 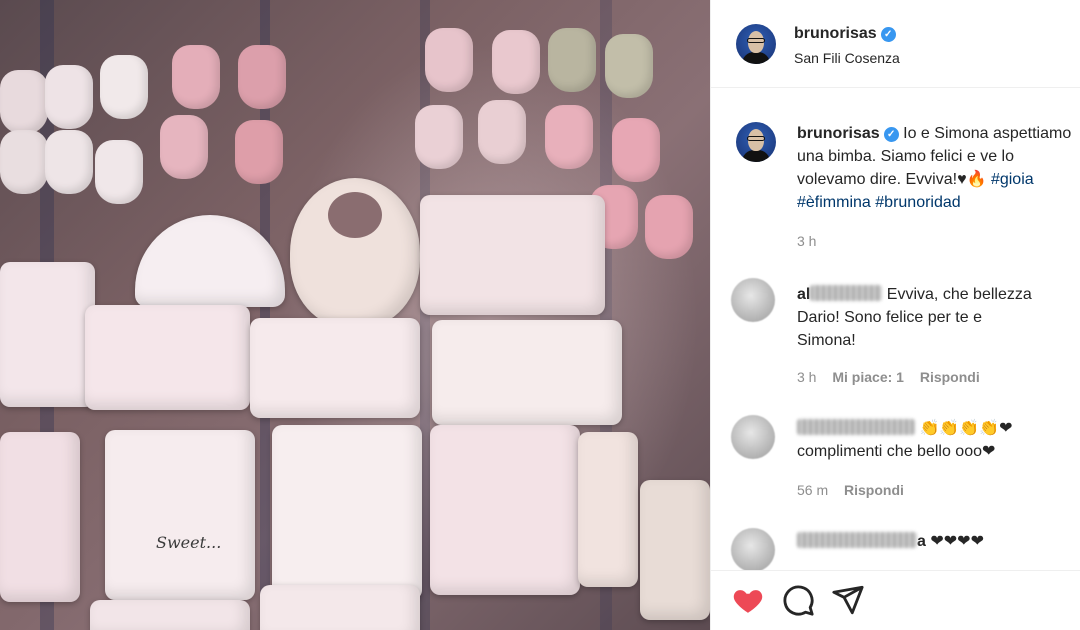 What do you see at coordinates (959, 294) in the screenshot?
I see `comment-text: Evviva, che bellezza` at bounding box center [959, 294].